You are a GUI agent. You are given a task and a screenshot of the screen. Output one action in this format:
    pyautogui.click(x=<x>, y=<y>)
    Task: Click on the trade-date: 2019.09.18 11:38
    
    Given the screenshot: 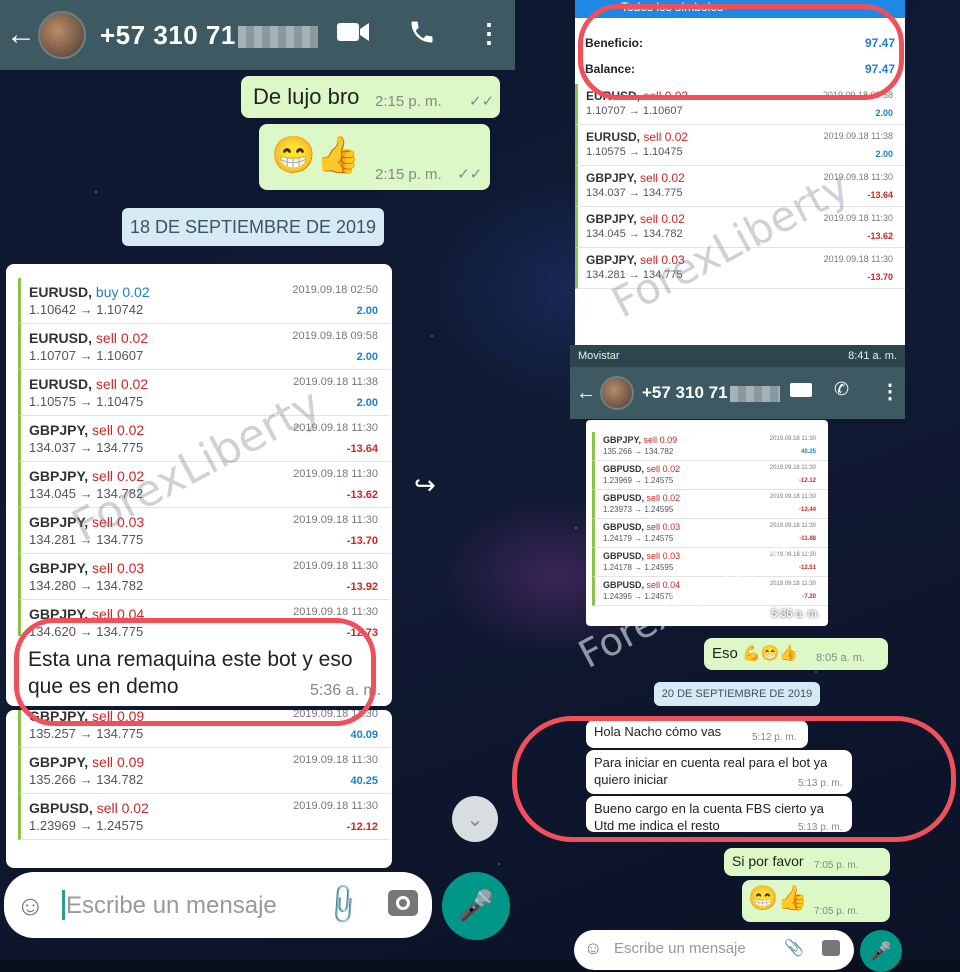 What is the action you would take?
    pyautogui.click(x=335, y=382)
    